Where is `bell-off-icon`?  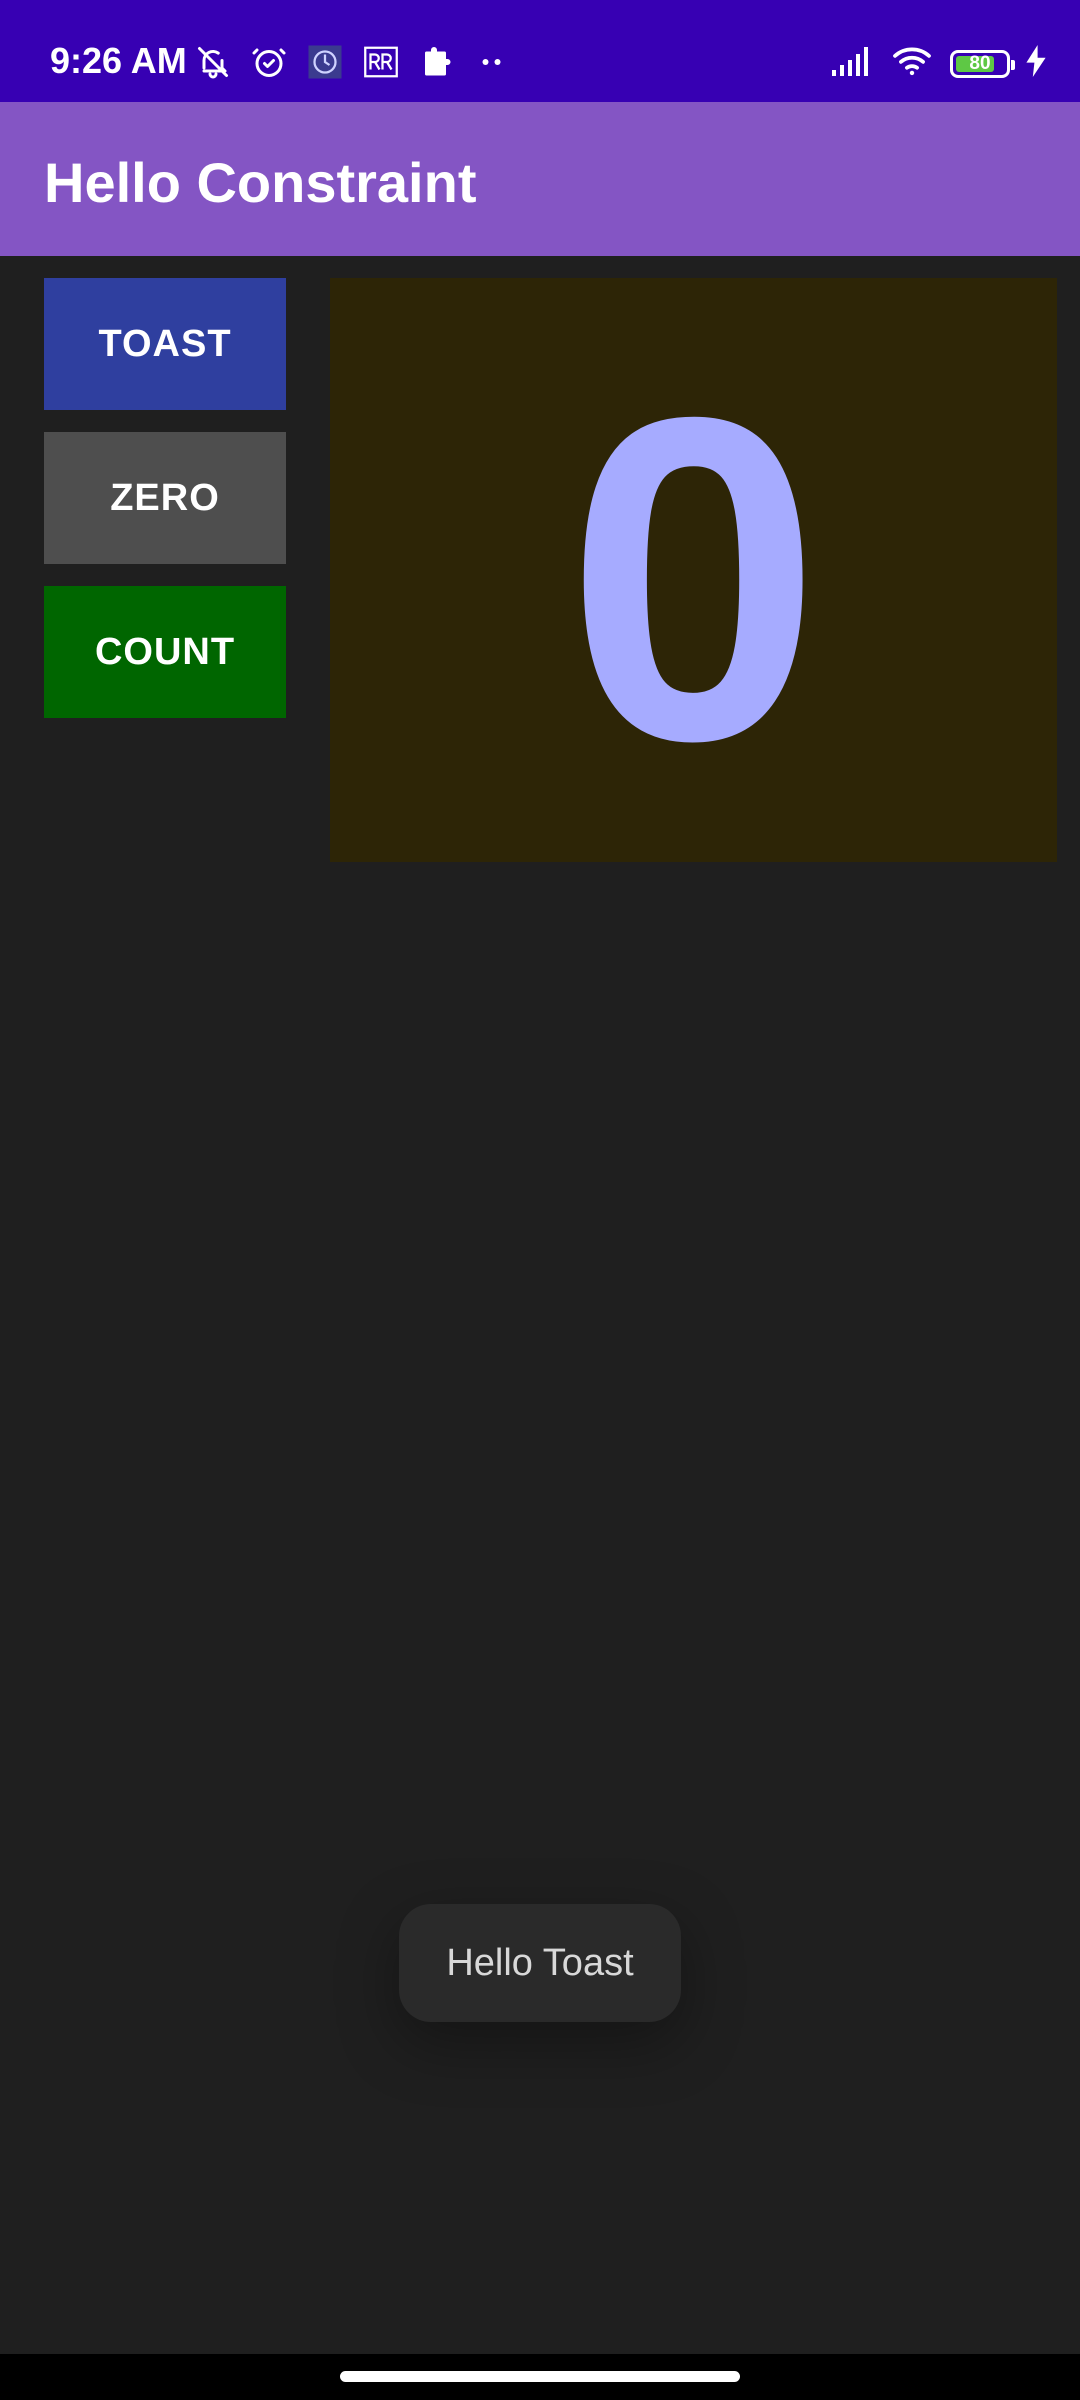
bell-off-icon is located at coordinates (213, 62).